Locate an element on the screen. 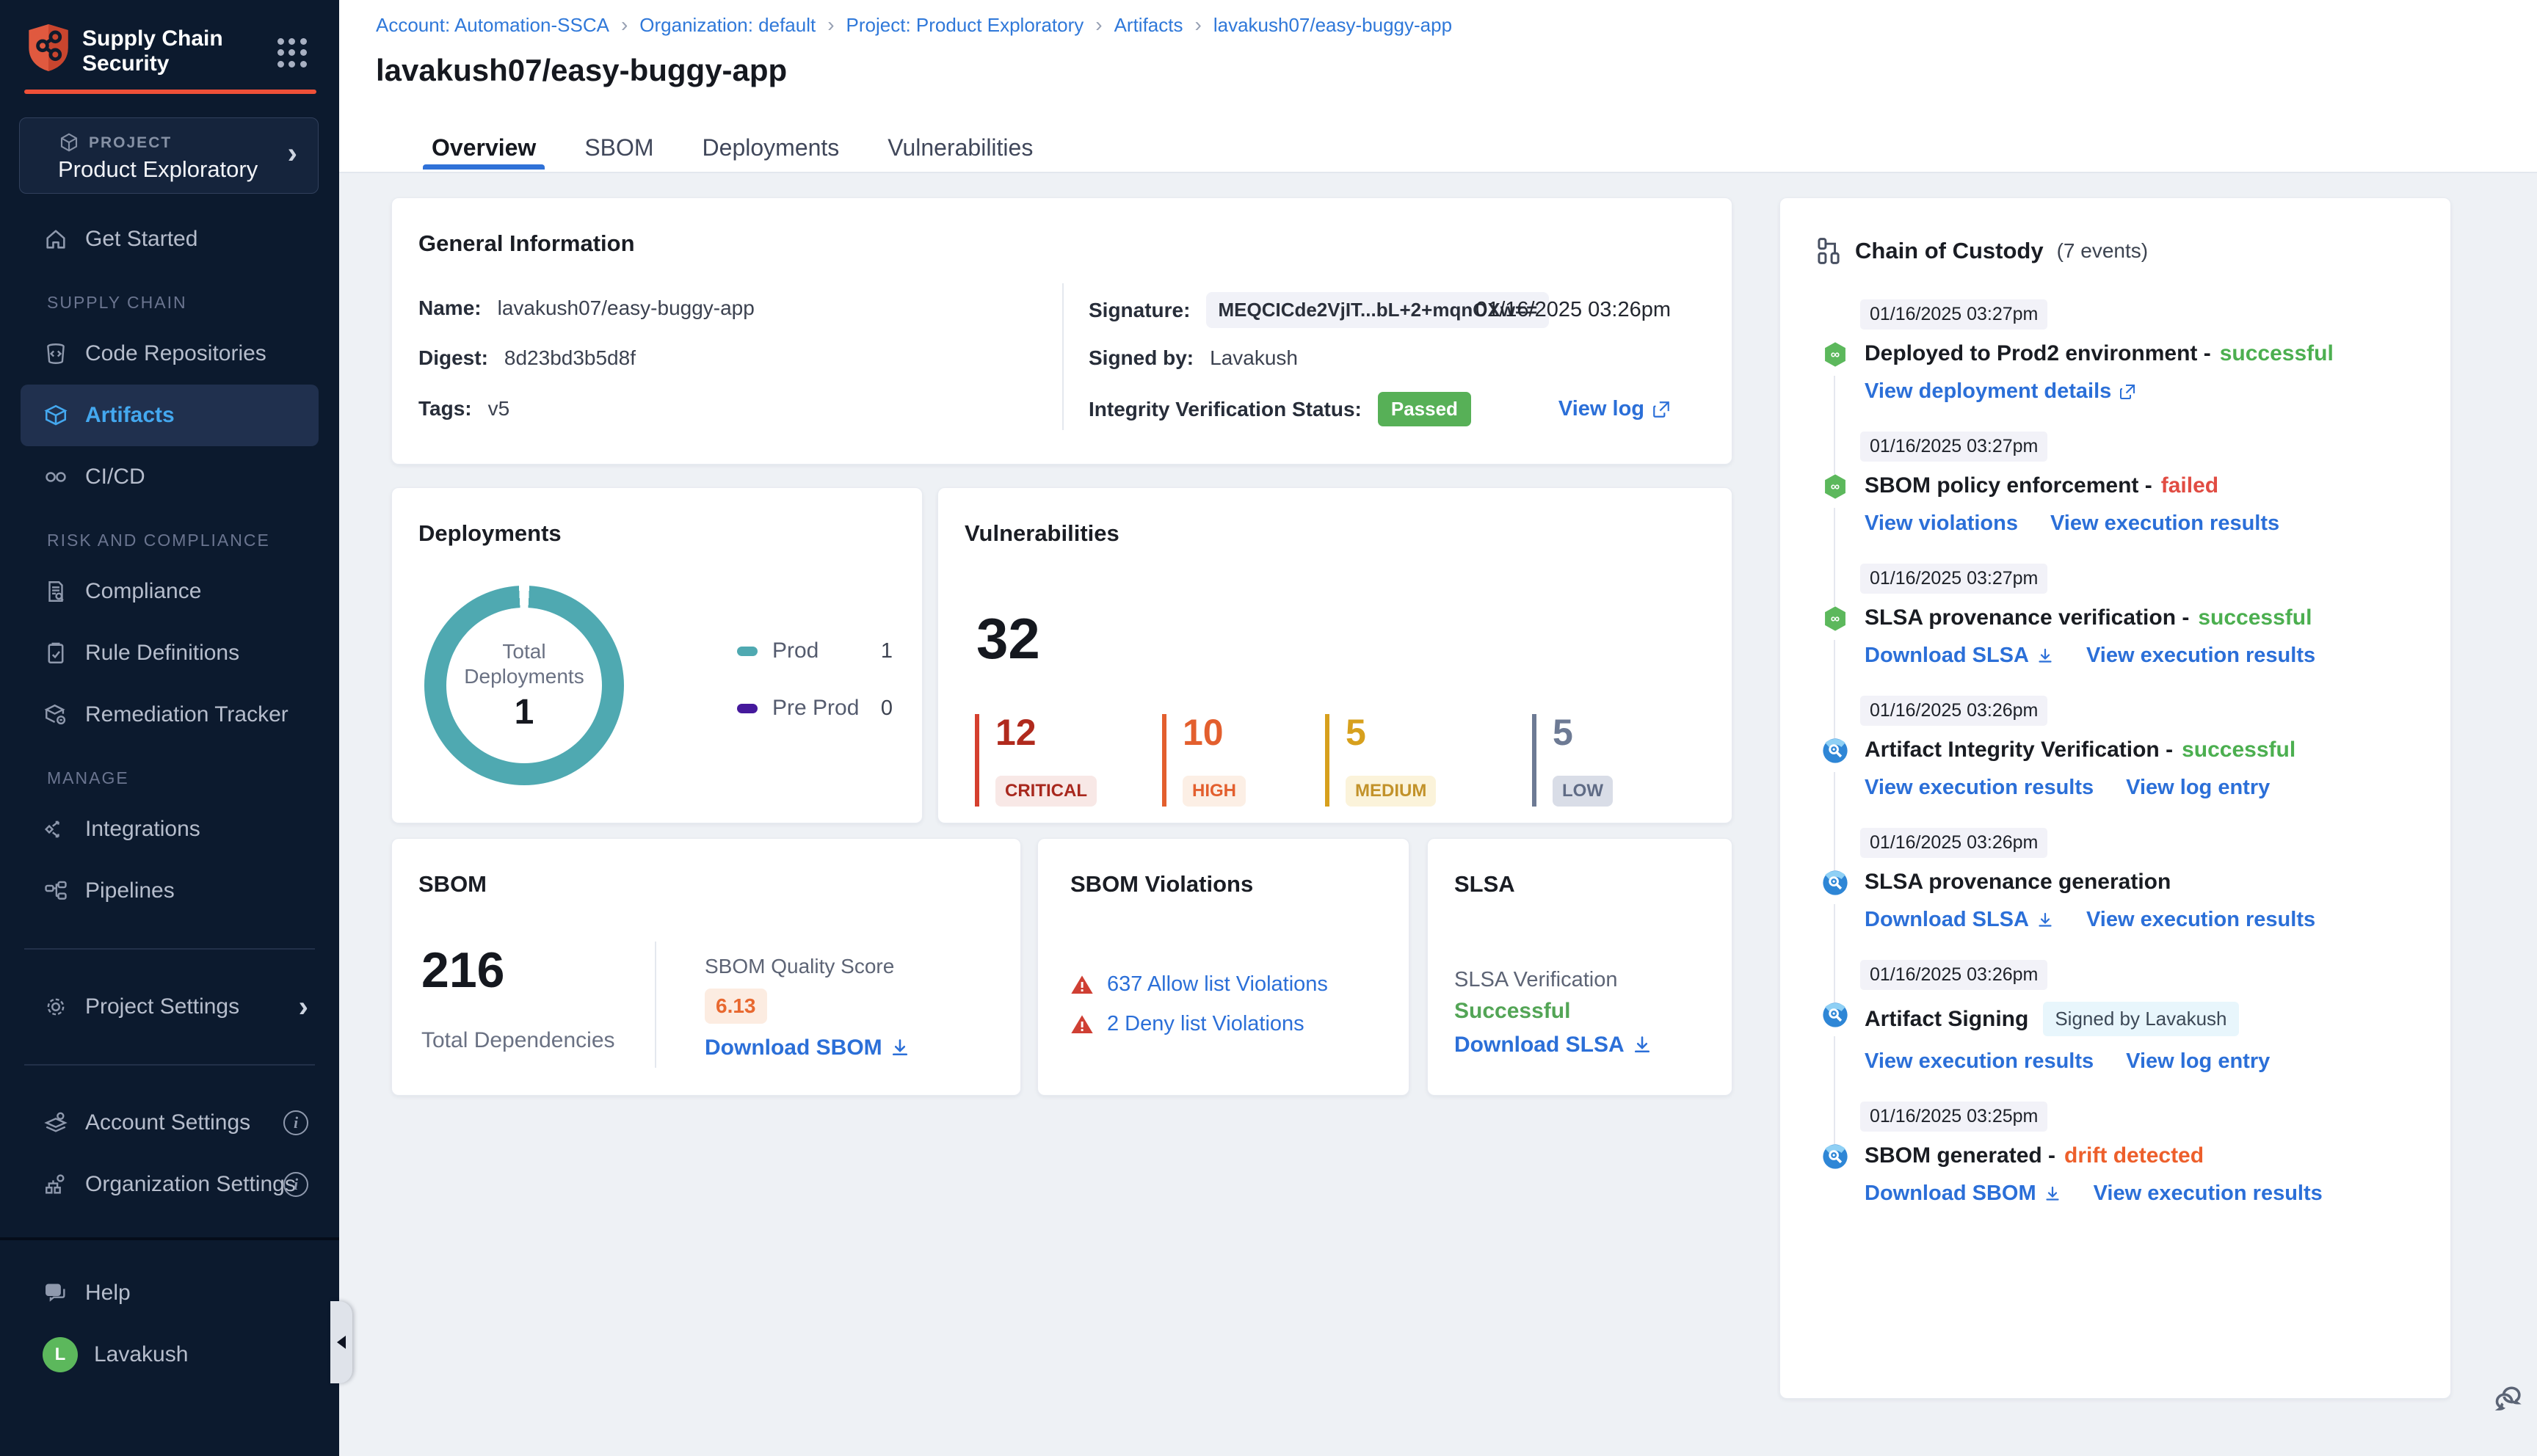 The image size is (2537, 1456). event-links: View execution results View log entry is located at coordinates (2157, 1061).